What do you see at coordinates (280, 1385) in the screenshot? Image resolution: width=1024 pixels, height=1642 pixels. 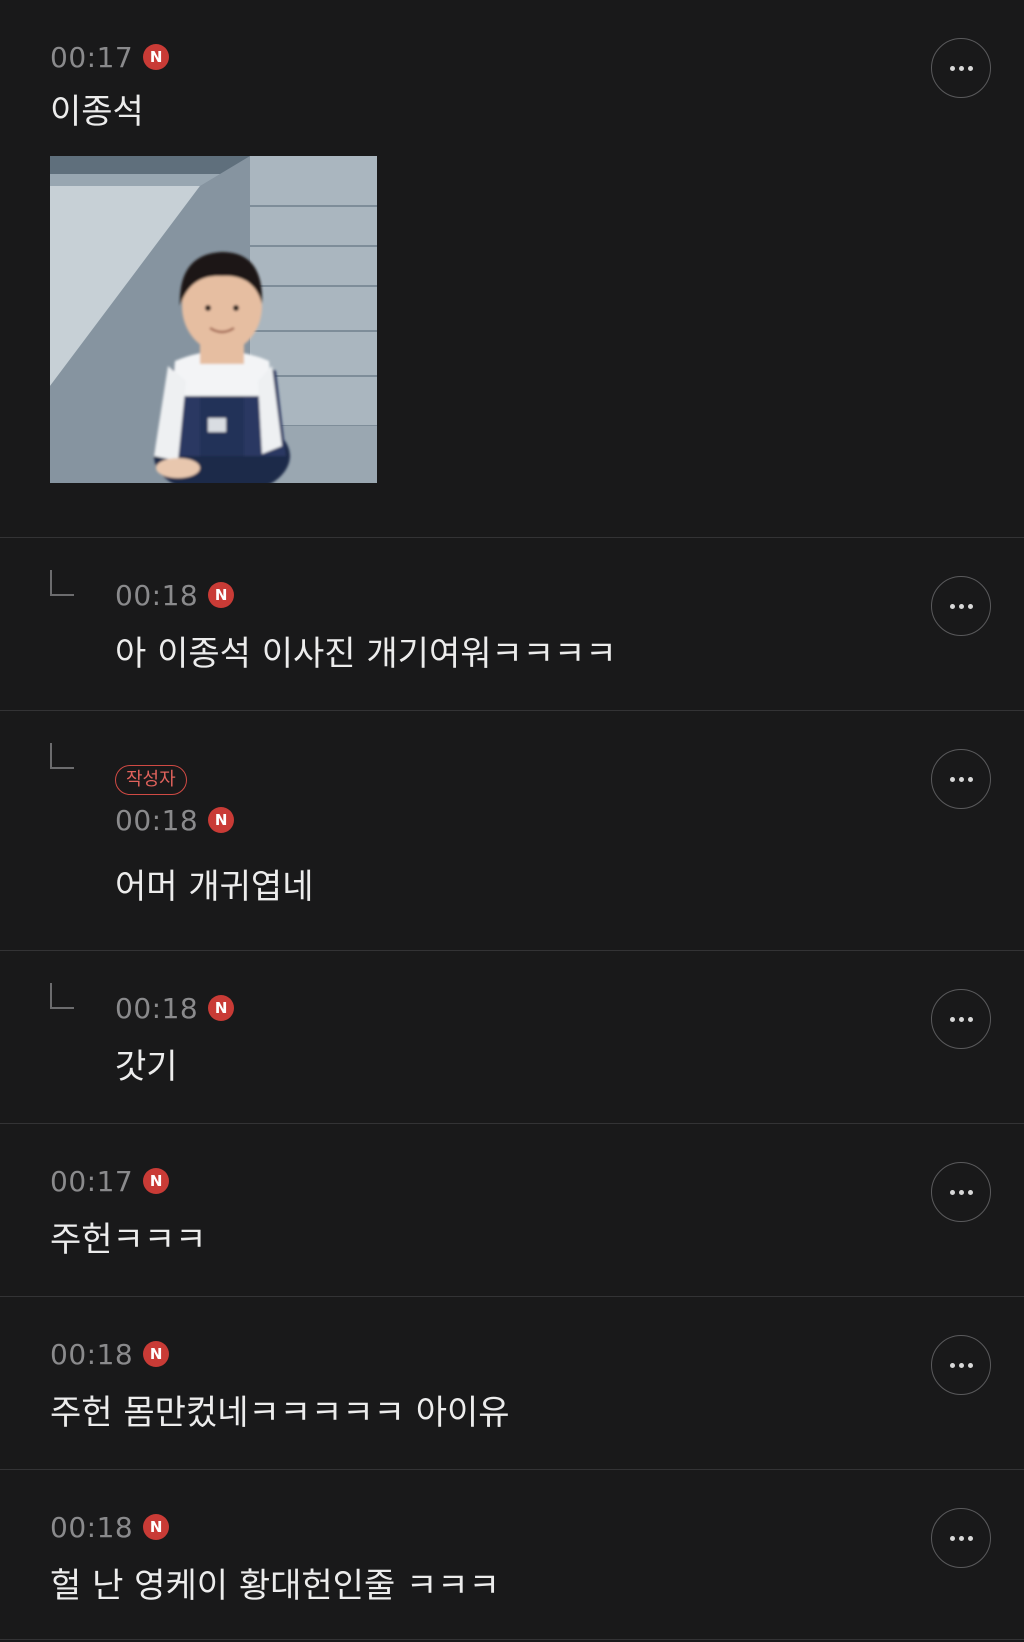 I see `comment-body: 00:18 N 주헌 몸만컸네ㅋㅋㅋㅋㅋ 아이유` at bounding box center [280, 1385].